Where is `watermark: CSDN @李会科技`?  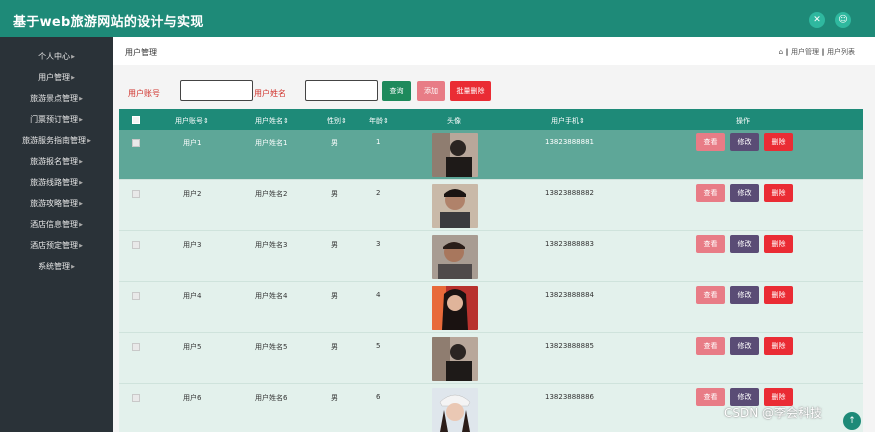 watermark: CSDN @李会科技 is located at coordinates (773, 413).